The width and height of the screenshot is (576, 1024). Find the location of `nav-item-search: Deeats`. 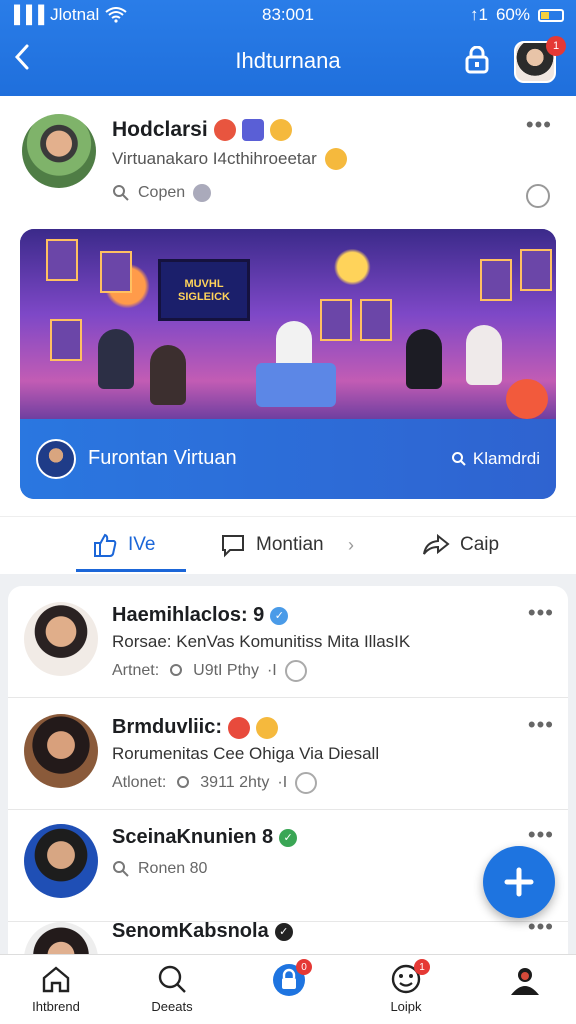

nav-item-search: Deeats is located at coordinates (172, 988).